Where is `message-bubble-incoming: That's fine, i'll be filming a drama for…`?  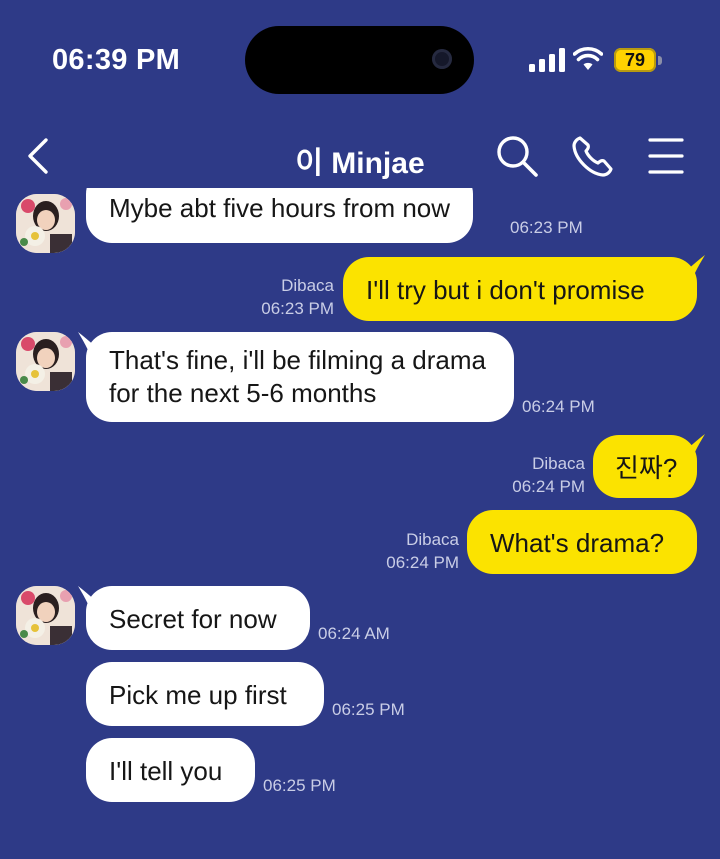 message-bubble-incoming: That's fine, i'll be filming a drama for… is located at coordinates (300, 377).